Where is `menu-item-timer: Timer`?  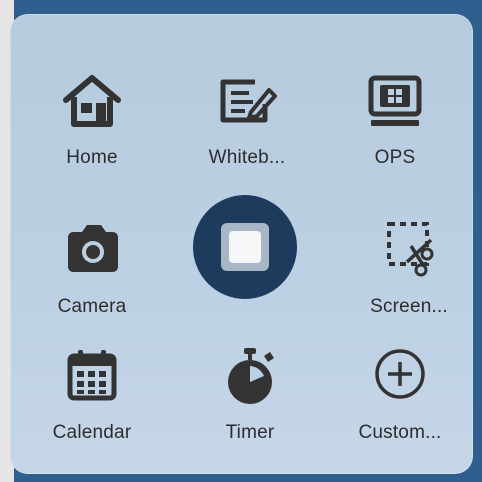
menu-item-timer: Timer is located at coordinates (250, 399).